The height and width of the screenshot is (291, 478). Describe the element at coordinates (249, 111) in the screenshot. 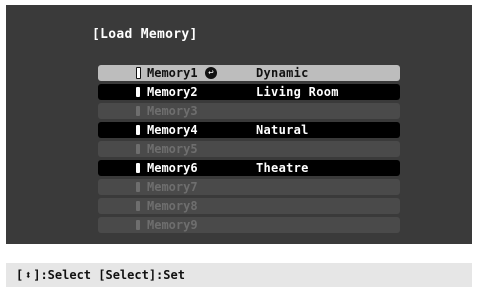

I see `memory-row-3: Memory3` at that location.